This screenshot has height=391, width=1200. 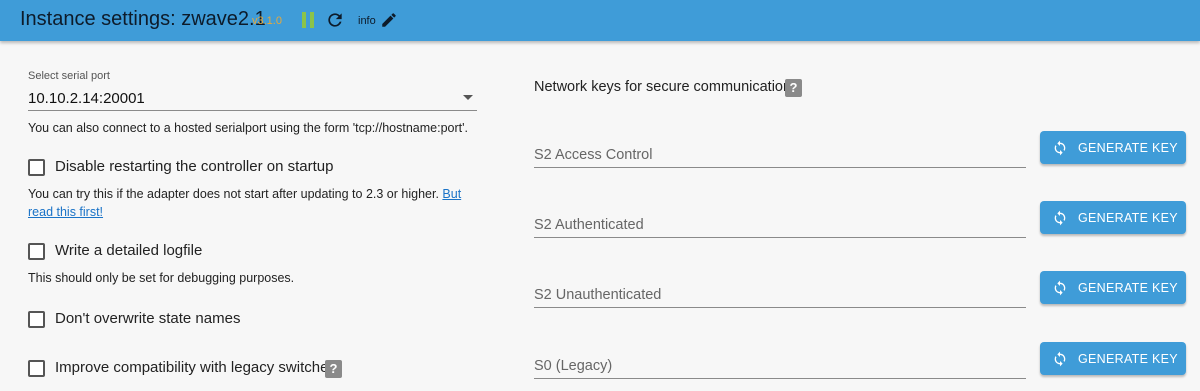 What do you see at coordinates (36, 319) in the screenshot?
I see `overwrite-checkbox` at bounding box center [36, 319].